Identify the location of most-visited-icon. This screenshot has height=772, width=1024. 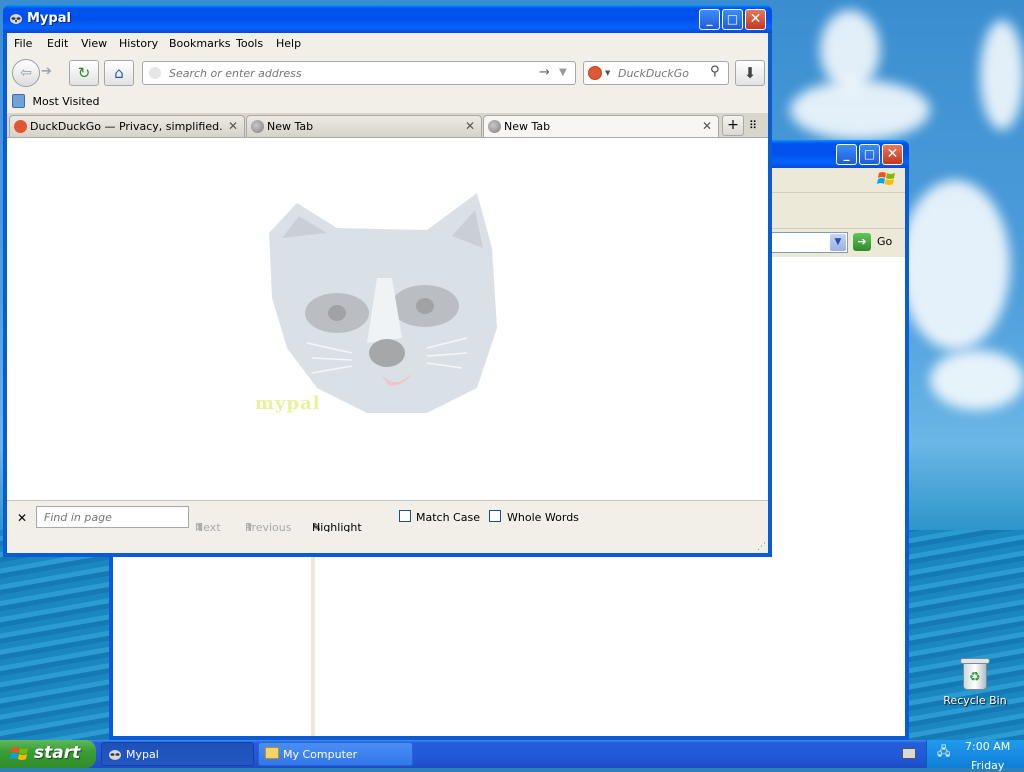
(18, 101).